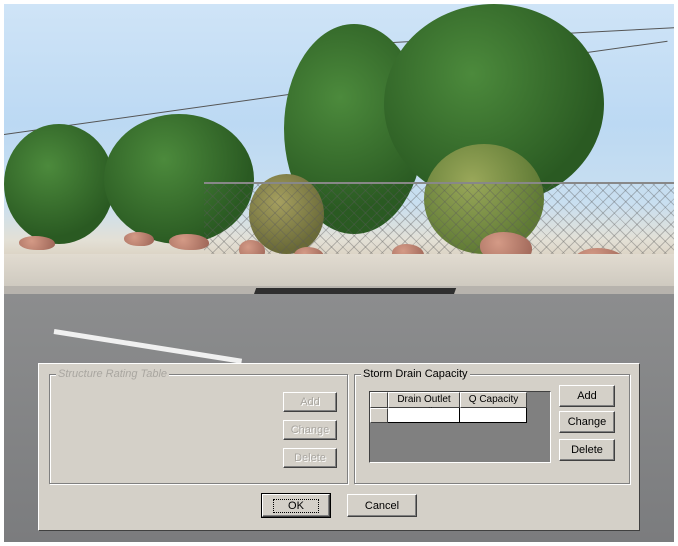  Describe the element at coordinates (587, 396) in the screenshot. I see `storm-drain-add-button: Add` at that location.